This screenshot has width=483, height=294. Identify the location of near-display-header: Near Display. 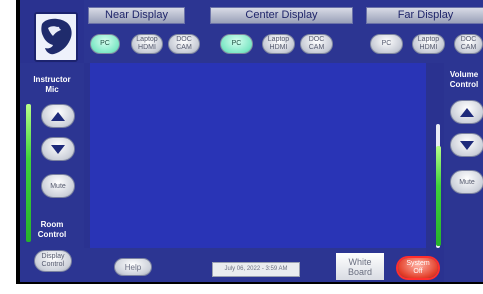
(136, 15).